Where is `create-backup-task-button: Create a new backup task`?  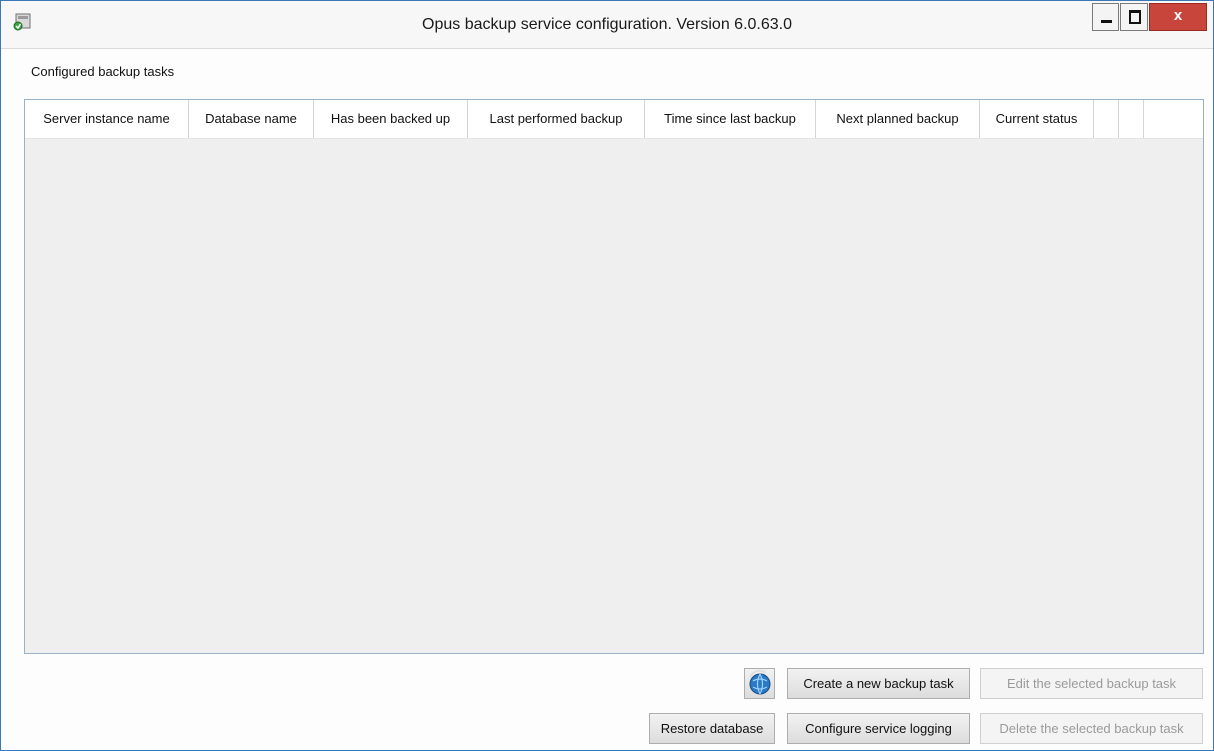
create-backup-task-button: Create a new backup task is located at coordinates (878, 683).